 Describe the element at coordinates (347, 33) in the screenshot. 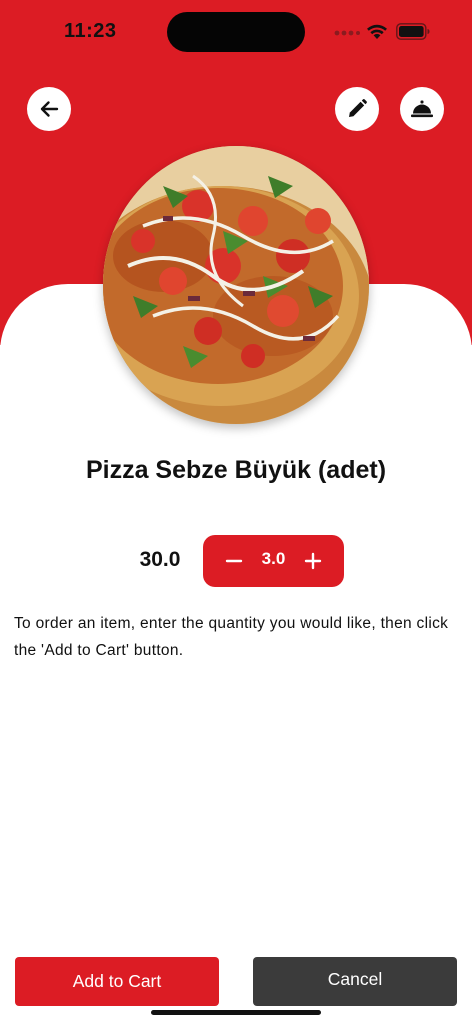

I see `cellular-signal-icon` at that location.